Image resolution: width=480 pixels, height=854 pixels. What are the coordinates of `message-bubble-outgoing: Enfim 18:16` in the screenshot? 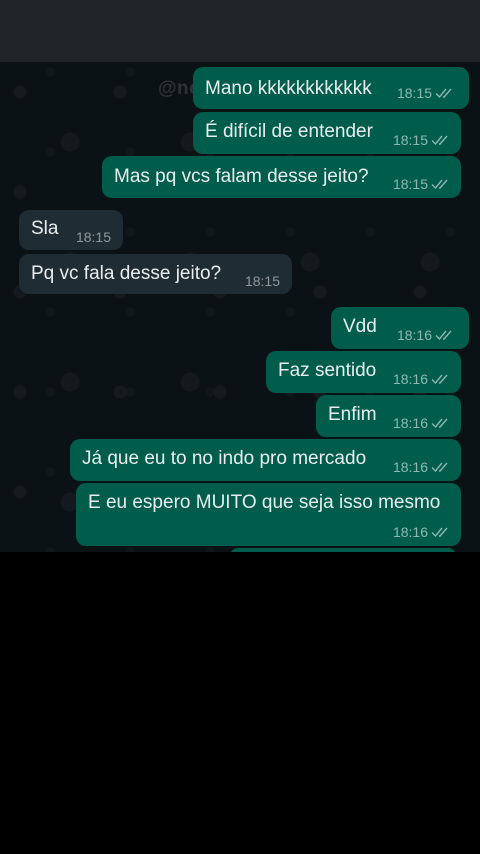 It's located at (388, 416).